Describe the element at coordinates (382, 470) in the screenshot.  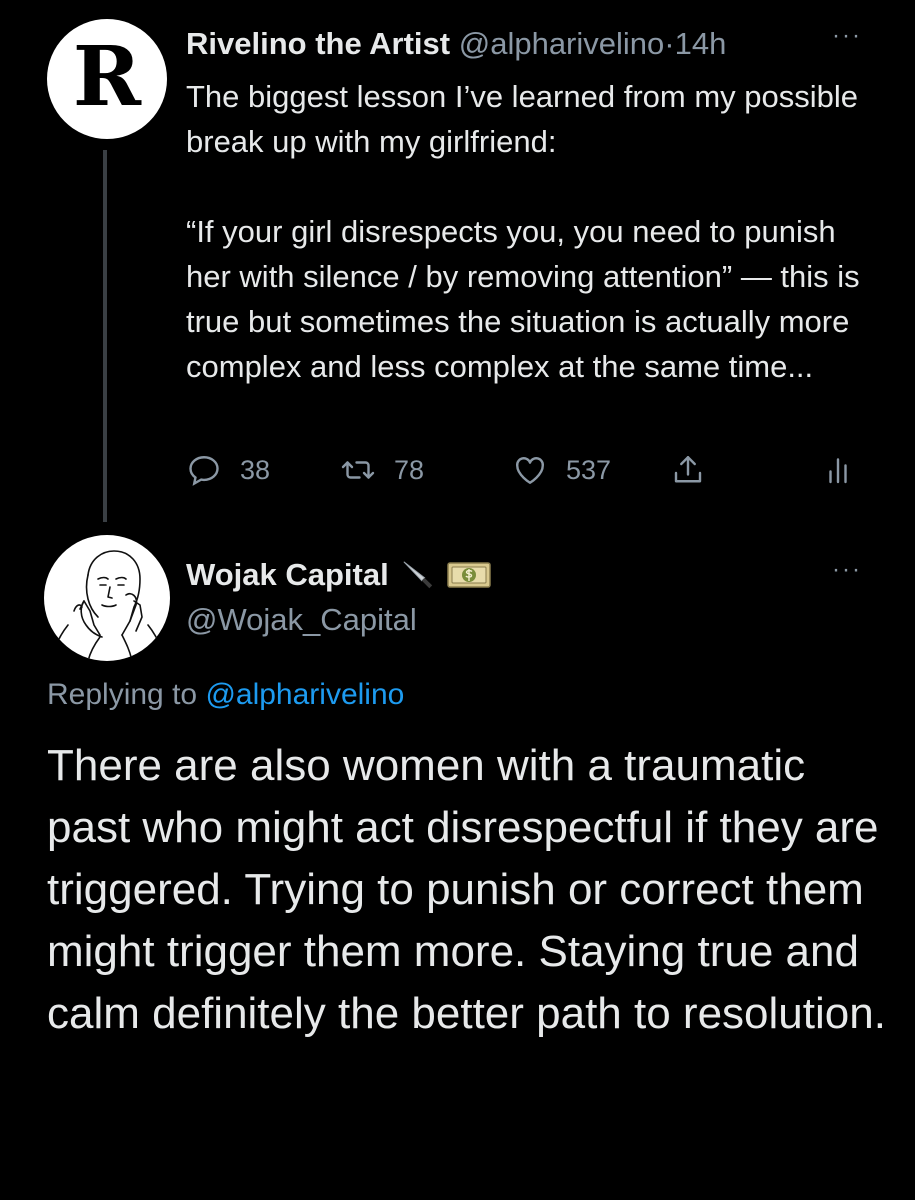
I see `retweet-button: 78` at that location.